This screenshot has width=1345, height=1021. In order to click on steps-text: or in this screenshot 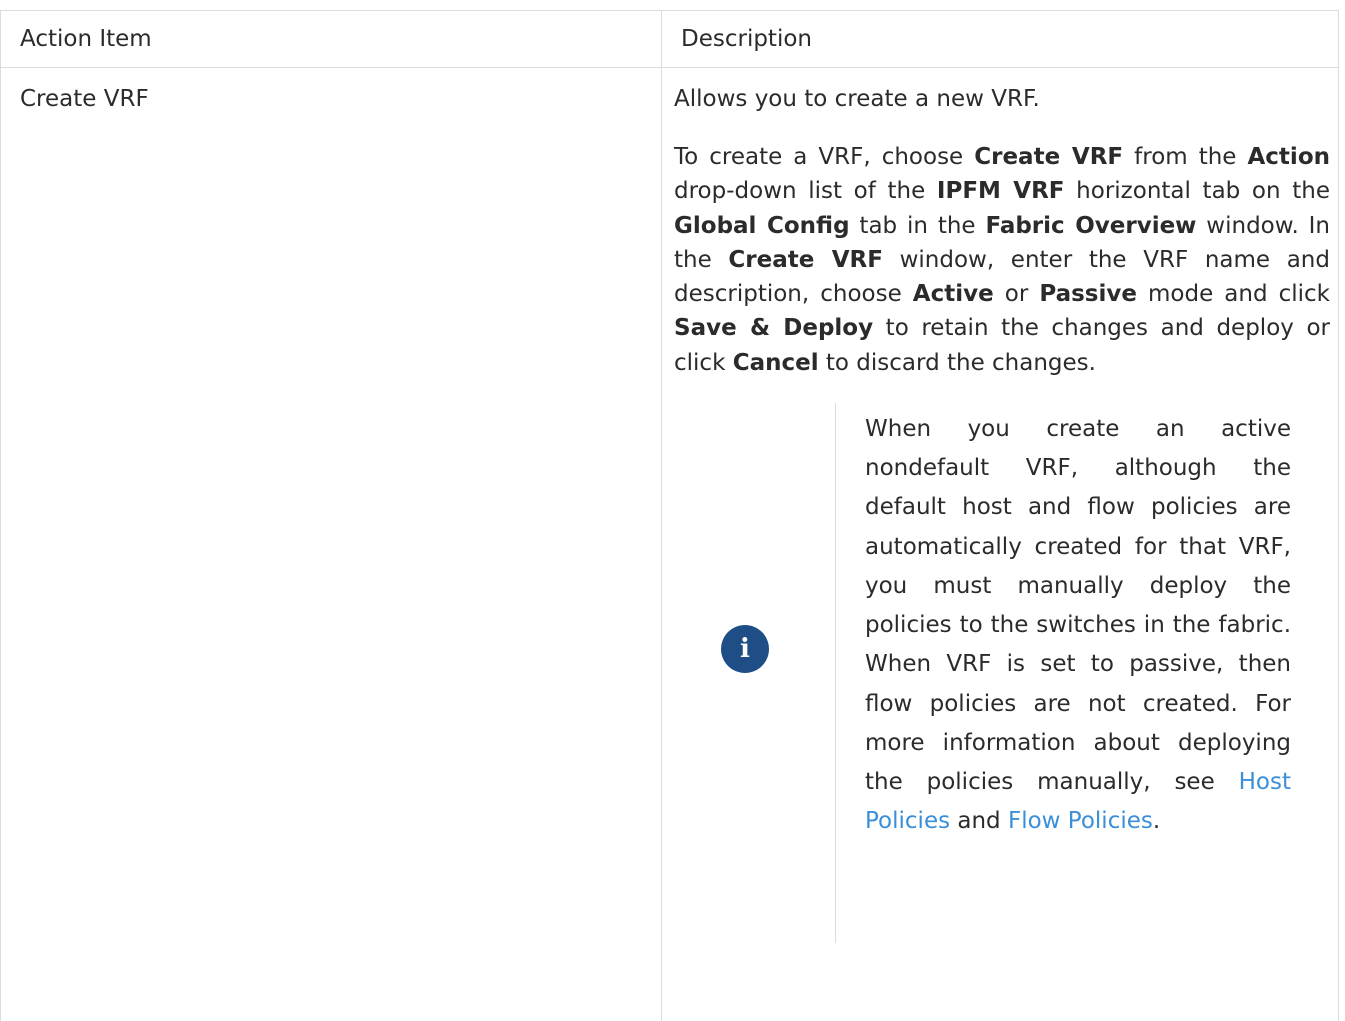, I will do `click(1016, 294)`.